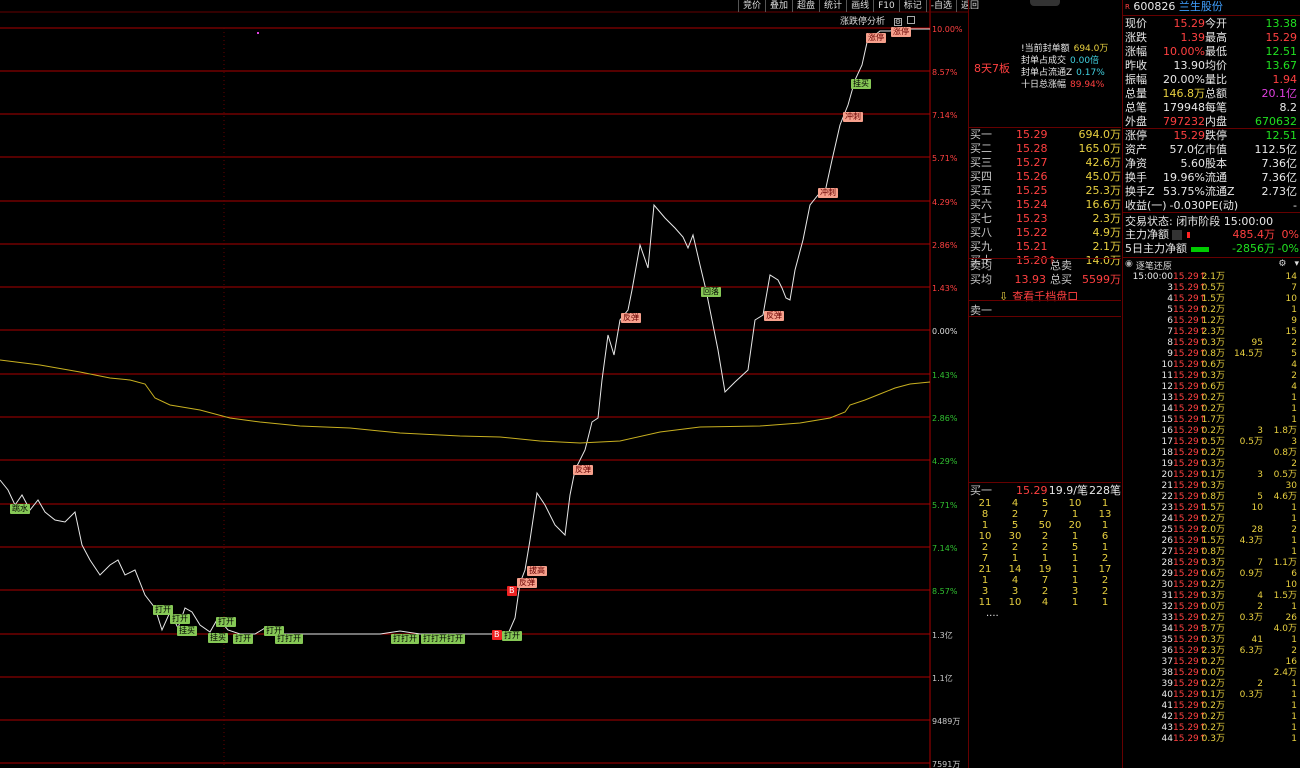 The image size is (1300, 768). I want to click on quote-row: 净资 5.60 股本 7.36亿, so click(1212, 164).